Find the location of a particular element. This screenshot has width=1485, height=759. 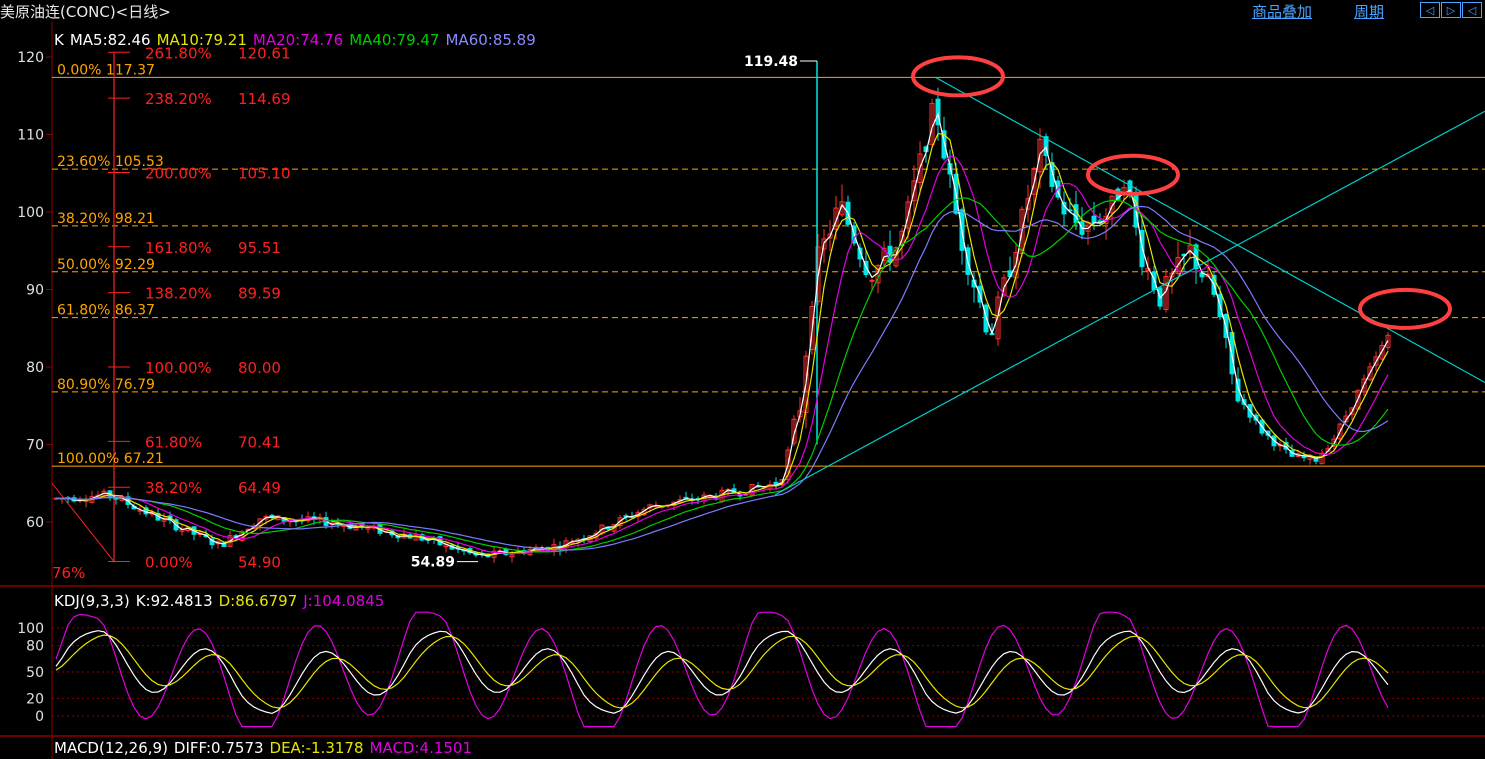

fib-extension-value: 80.00 is located at coordinates (259, 368).